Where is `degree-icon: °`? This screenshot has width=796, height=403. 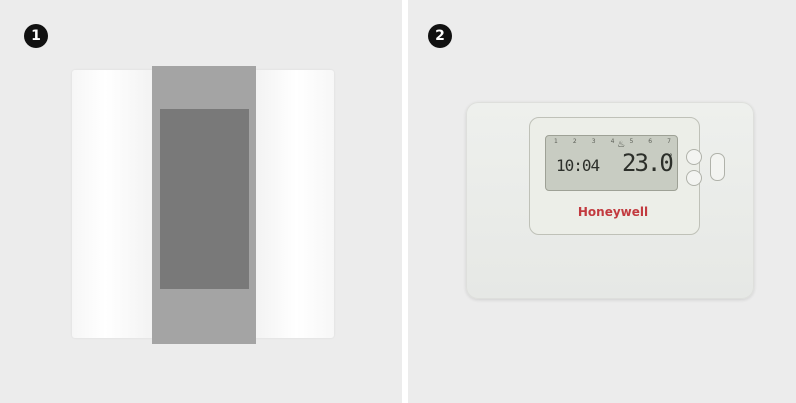
degree-icon: ° is located at coordinates (671, 157).